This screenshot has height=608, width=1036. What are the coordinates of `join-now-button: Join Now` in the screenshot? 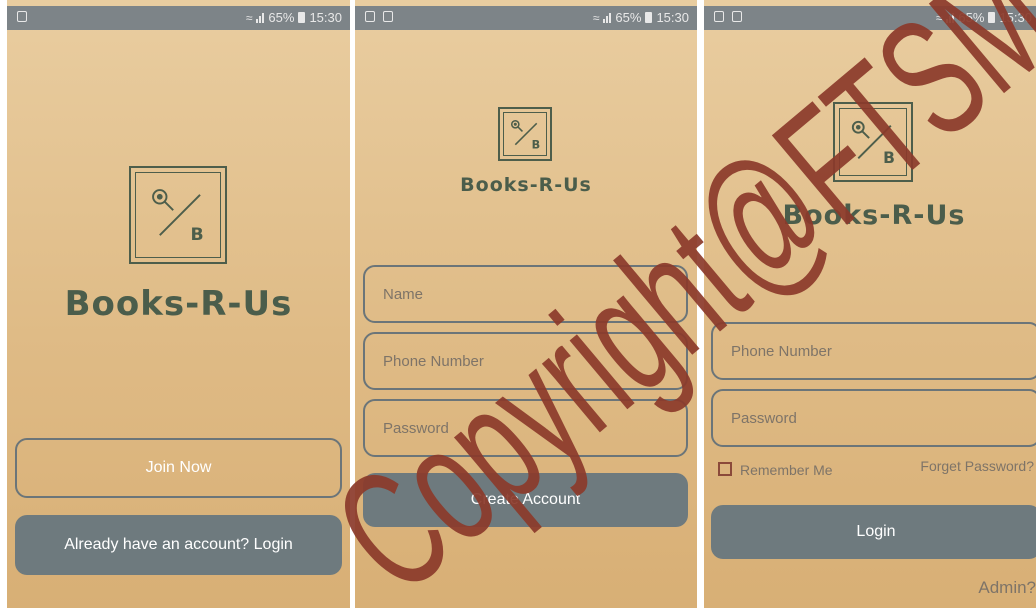 It's located at (178, 468).